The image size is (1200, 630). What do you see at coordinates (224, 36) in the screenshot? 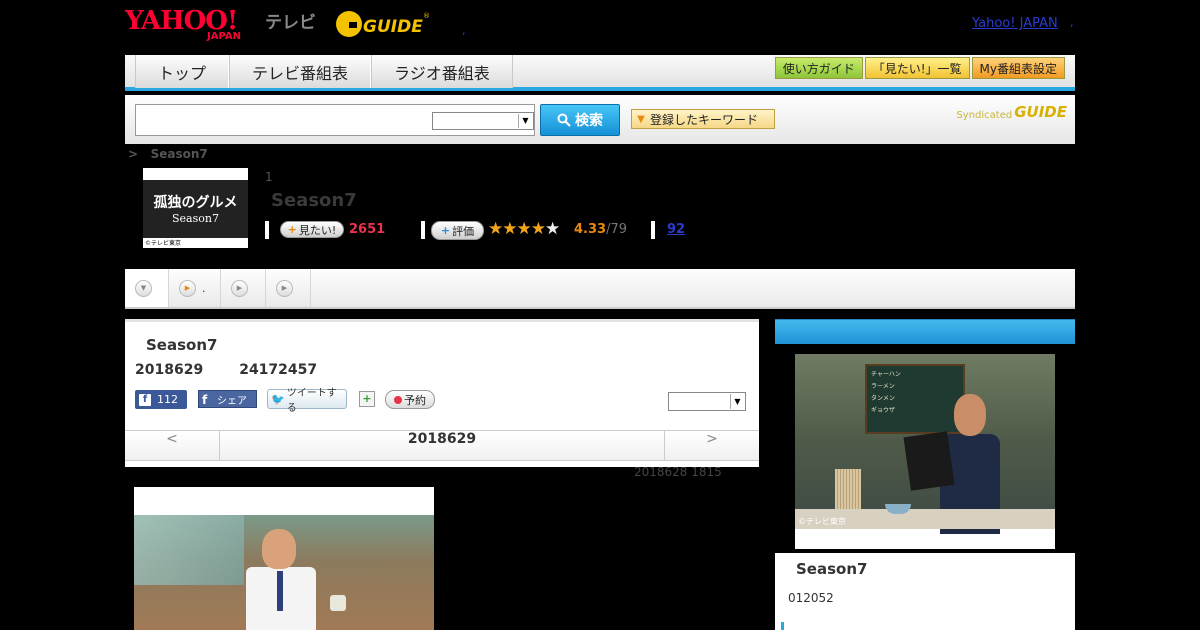
I see `japan-wordmark: JAPAN` at bounding box center [224, 36].